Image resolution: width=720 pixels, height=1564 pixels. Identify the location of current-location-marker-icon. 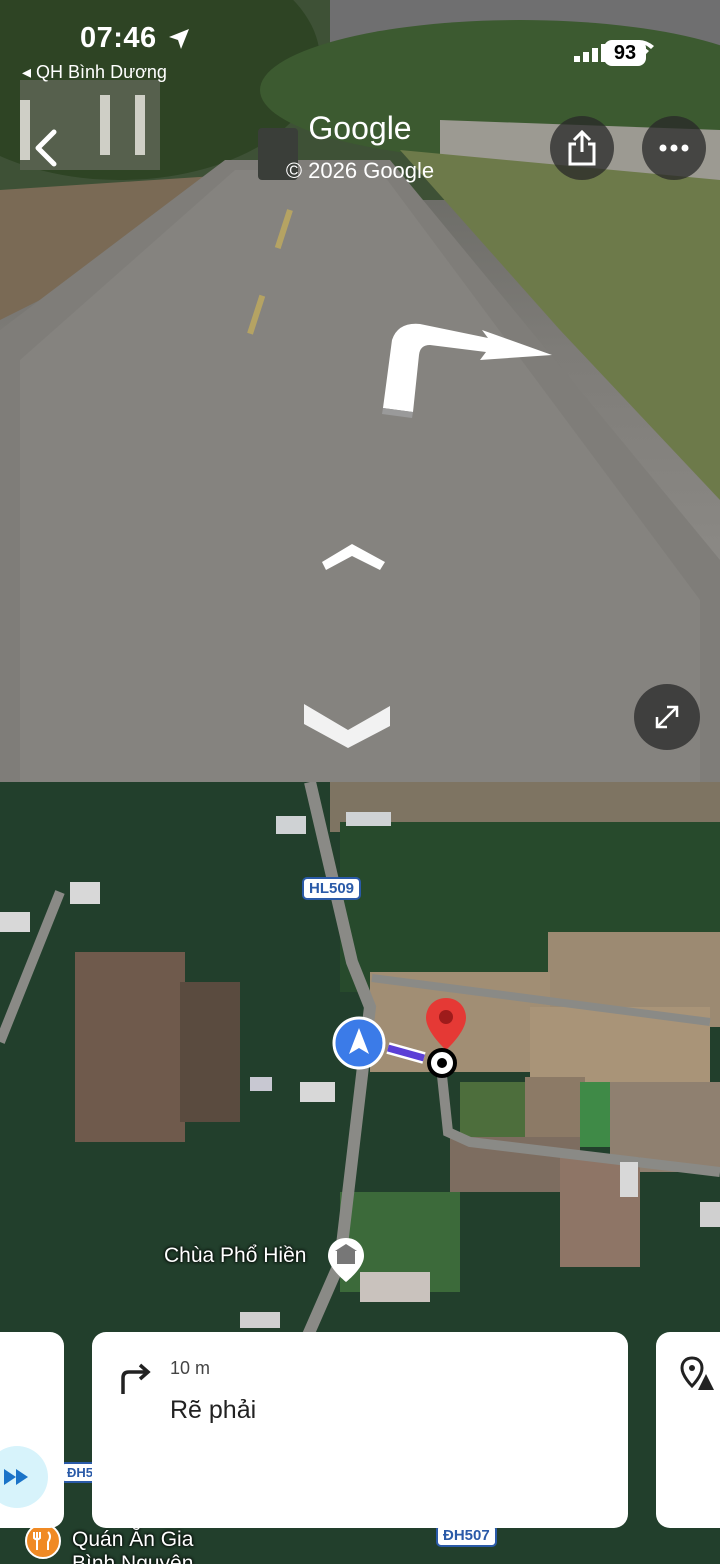
(359, 1043).